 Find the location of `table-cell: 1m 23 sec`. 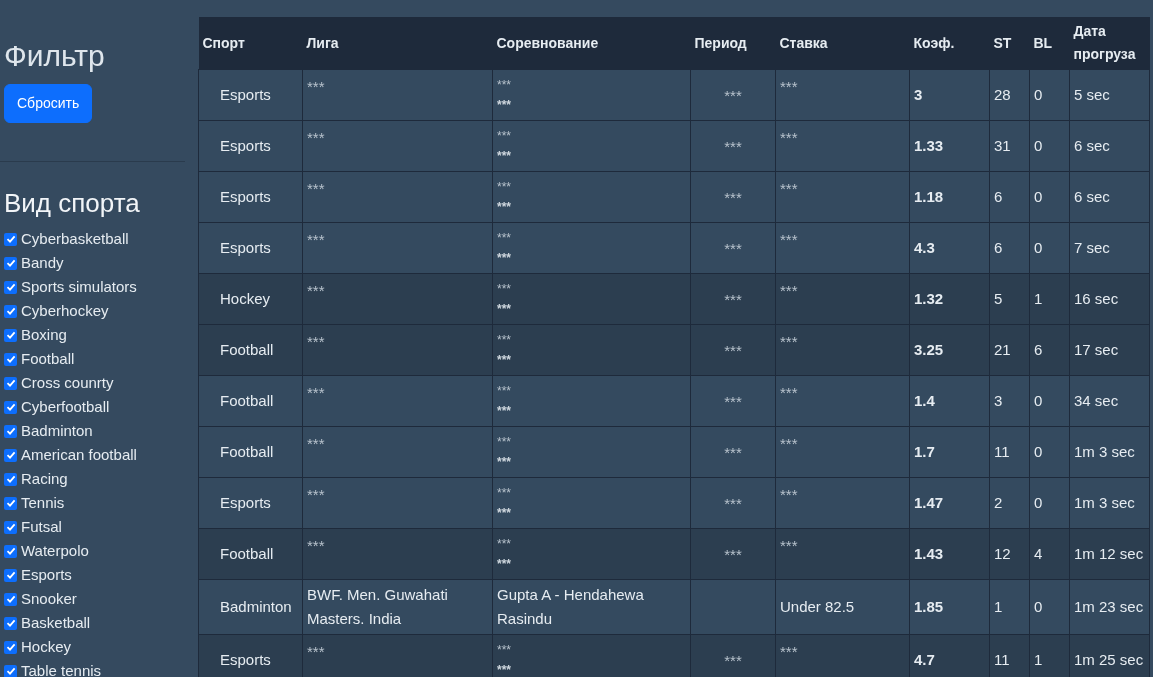

table-cell: 1m 23 sec is located at coordinates (1109, 606).